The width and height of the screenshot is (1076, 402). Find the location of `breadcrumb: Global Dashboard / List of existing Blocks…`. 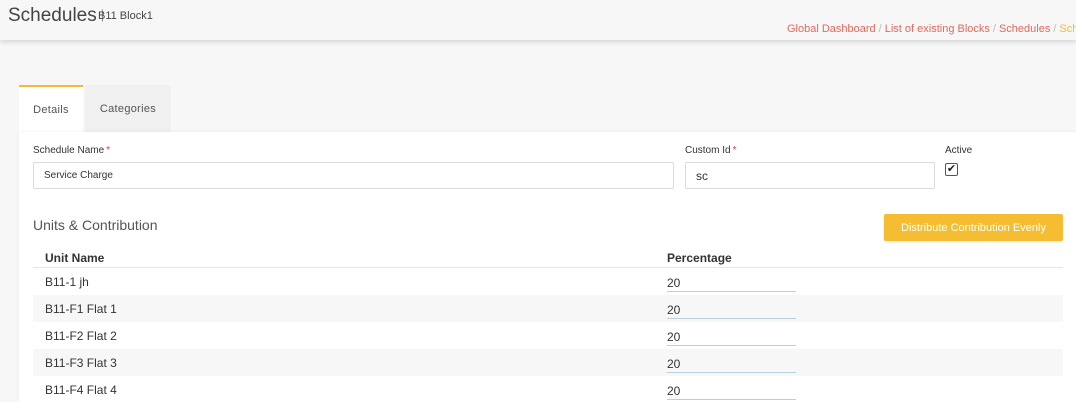

breadcrumb: Global Dashboard / List of existing Blocks… is located at coordinates (931, 29).